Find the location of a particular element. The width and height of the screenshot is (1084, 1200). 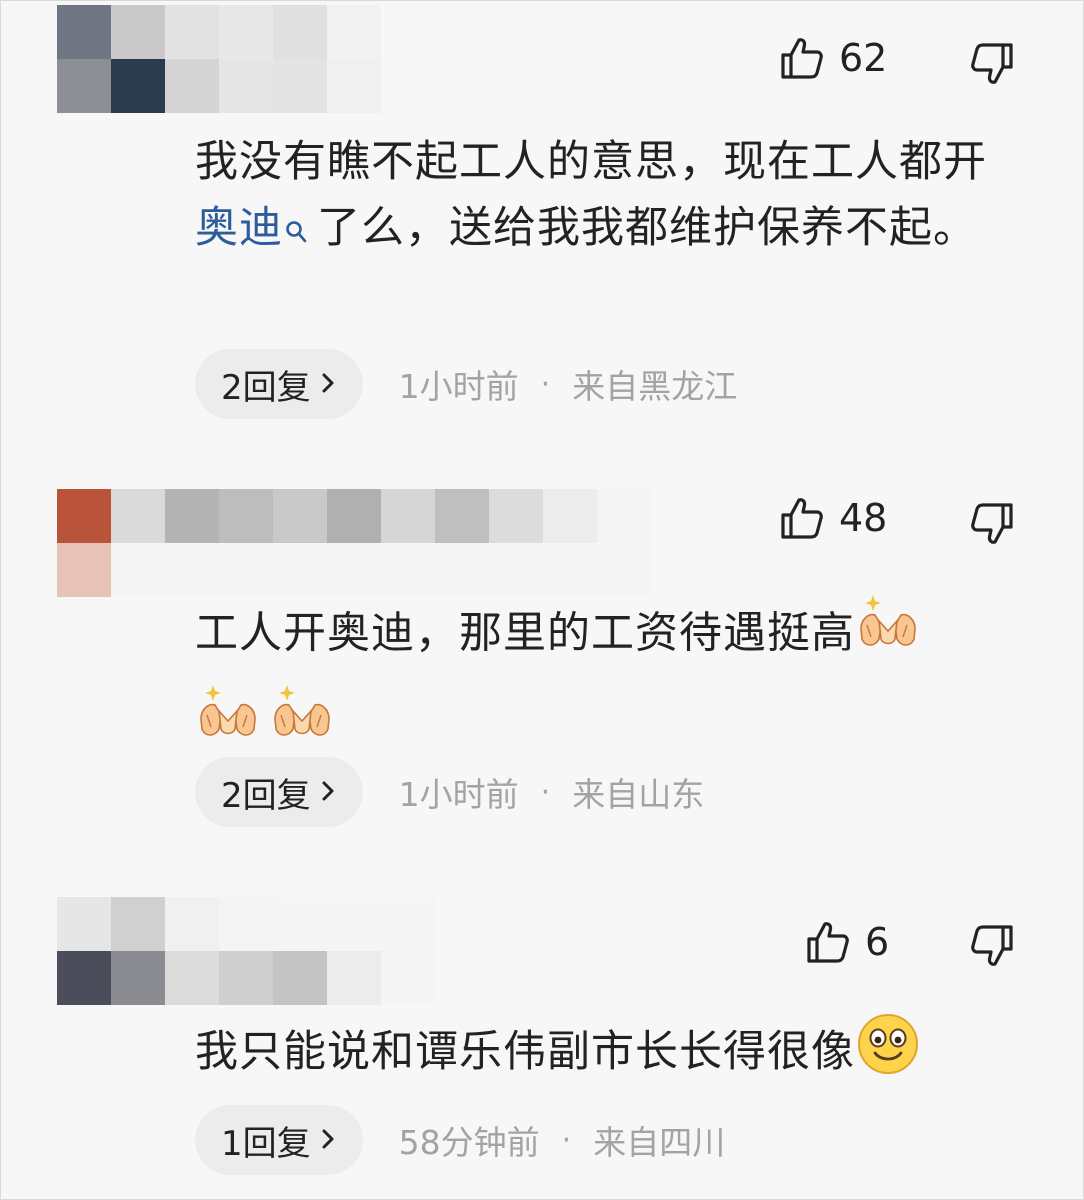

comment-text: 我只能说和谭乐伟副市长长得很像 is located at coordinates (610, 1054).